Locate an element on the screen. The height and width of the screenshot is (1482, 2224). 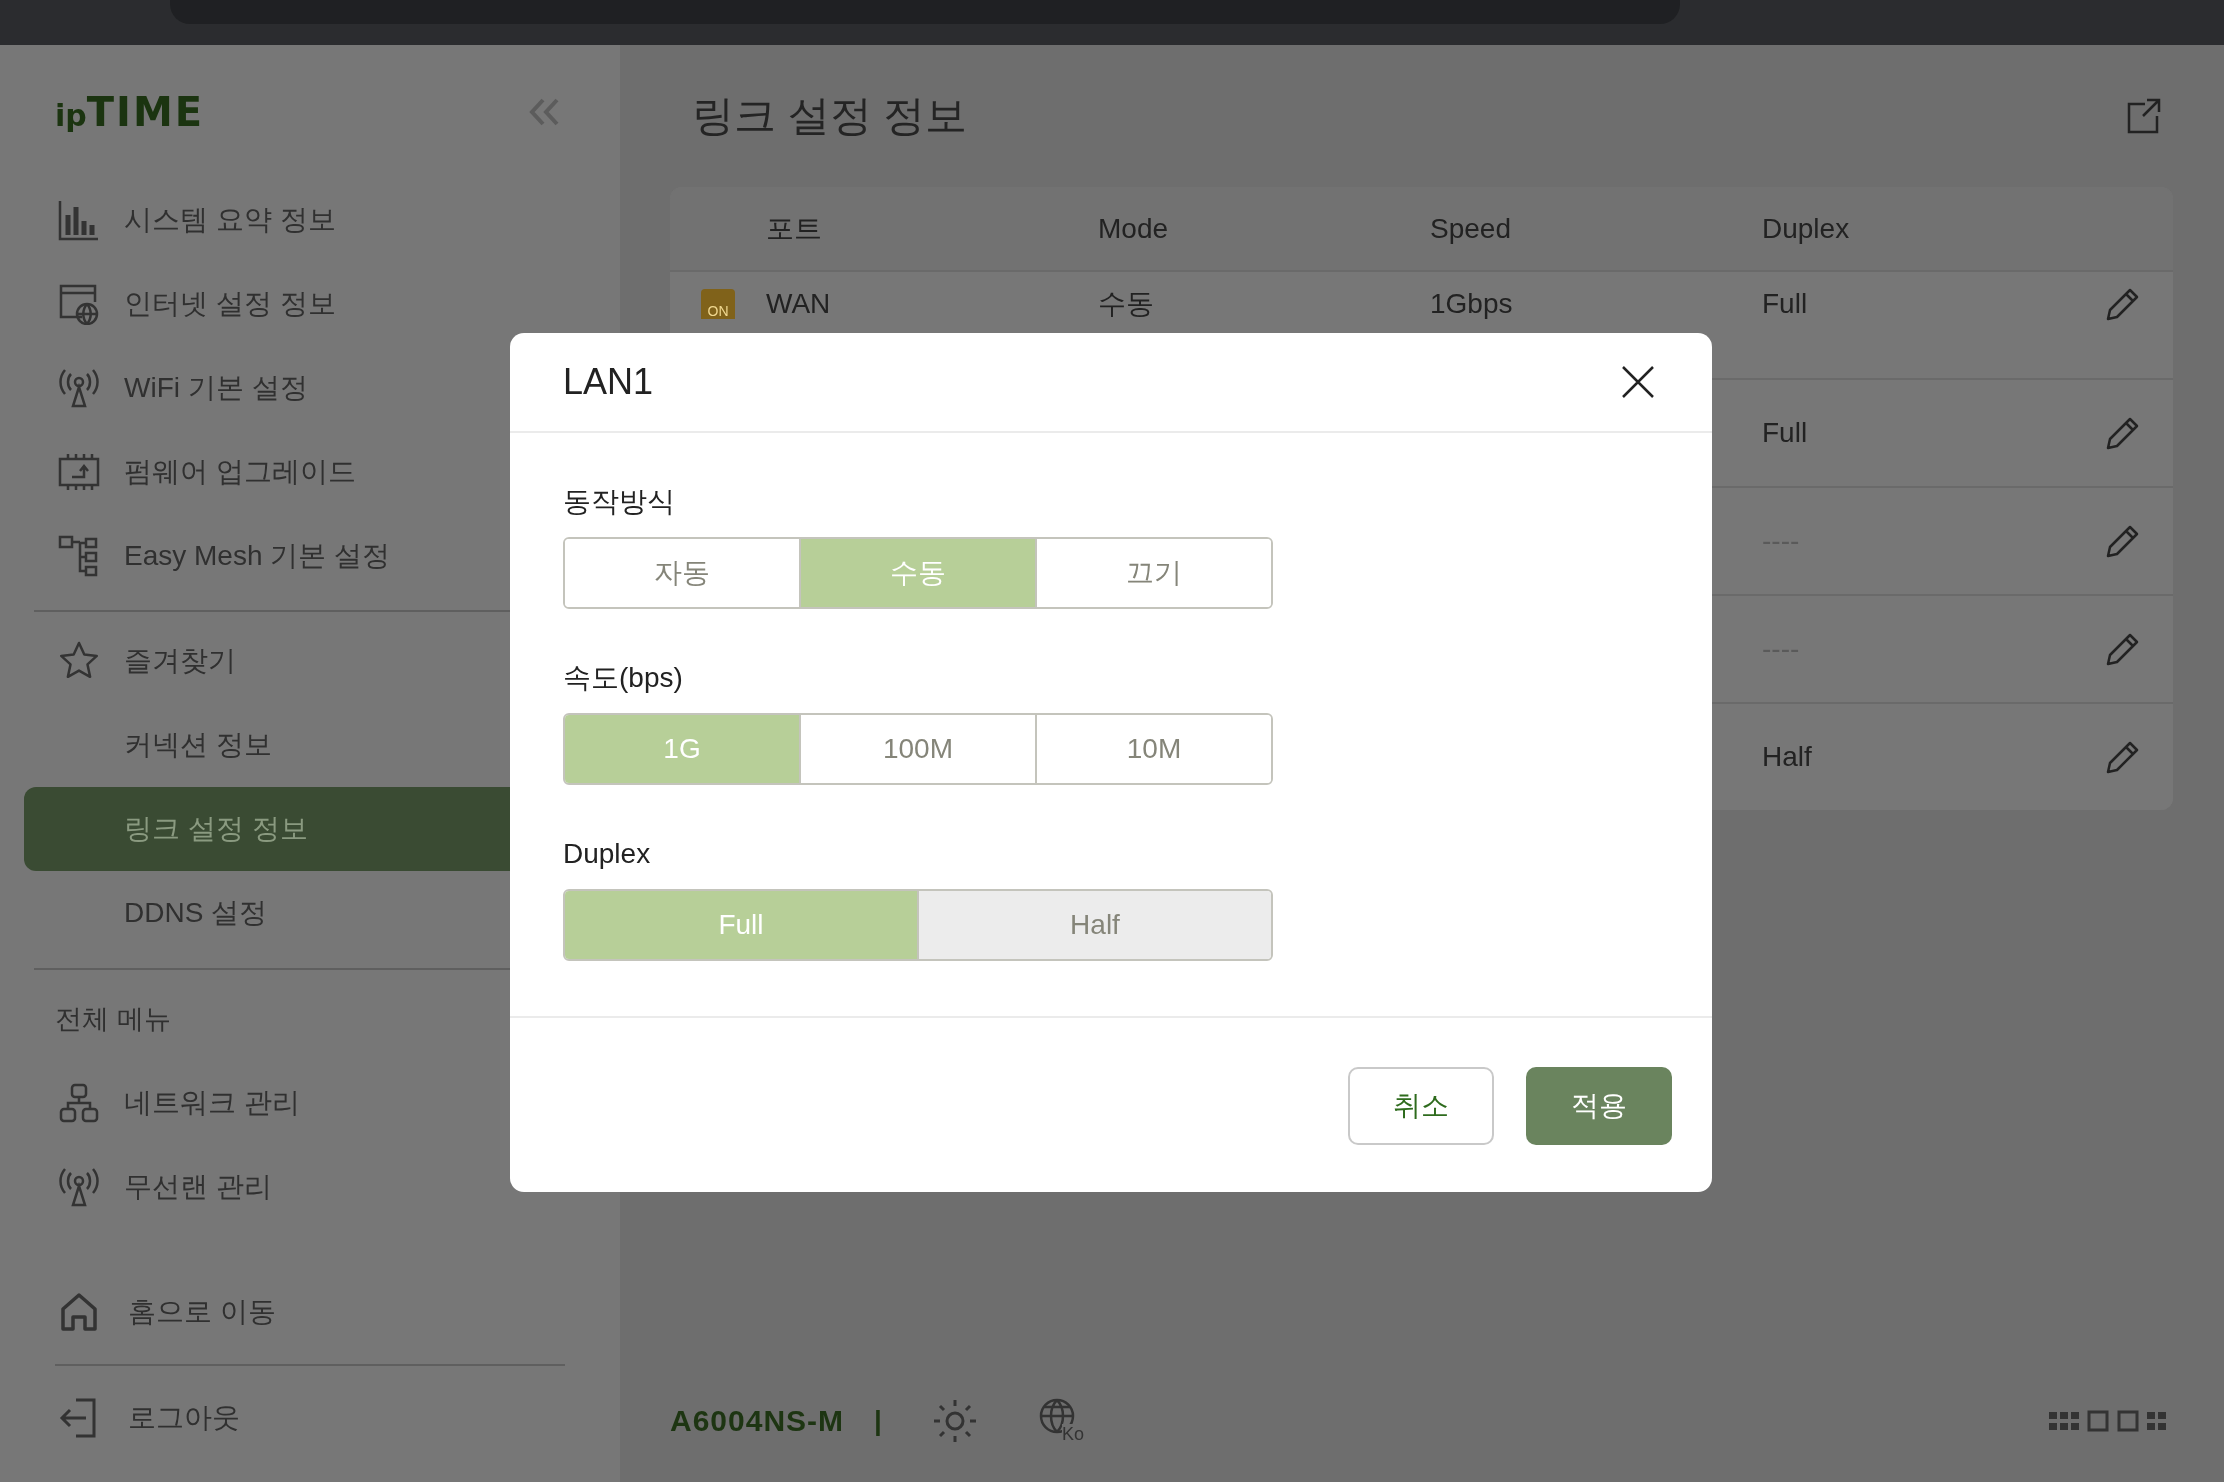
option-button: 끄기 is located at coordinates (1153, 573).